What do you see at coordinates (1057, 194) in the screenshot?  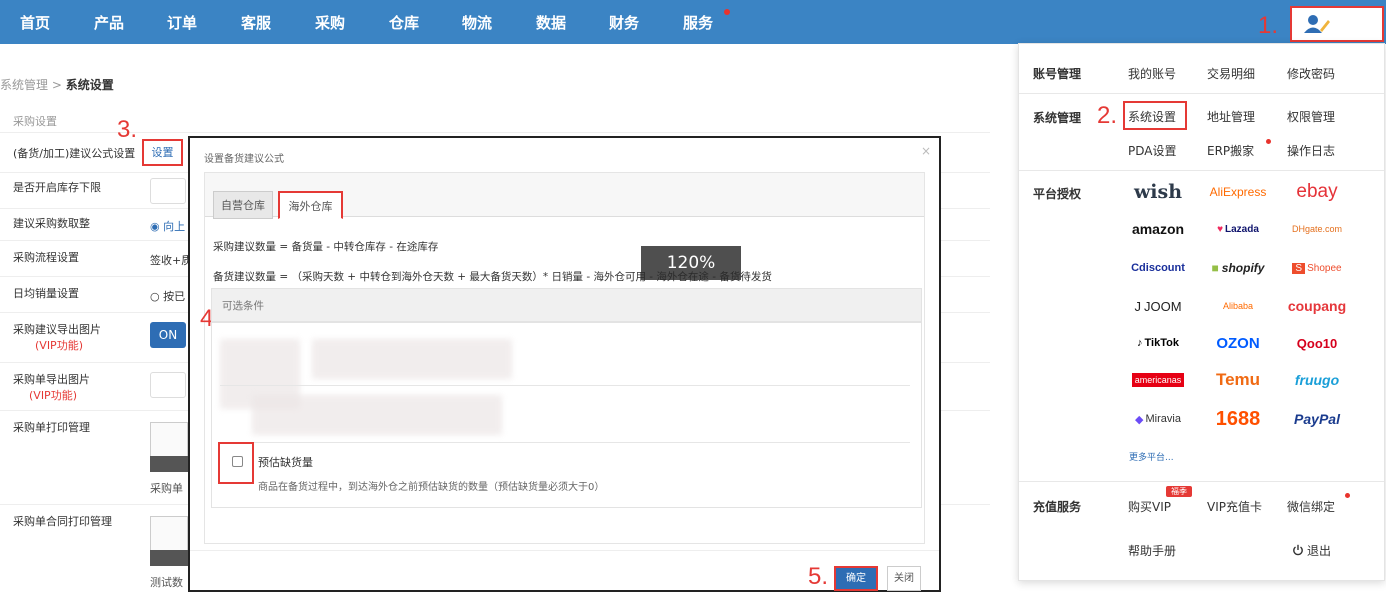 I see `platform-section-title: 平台授权` at bounding box center [1057, 194].